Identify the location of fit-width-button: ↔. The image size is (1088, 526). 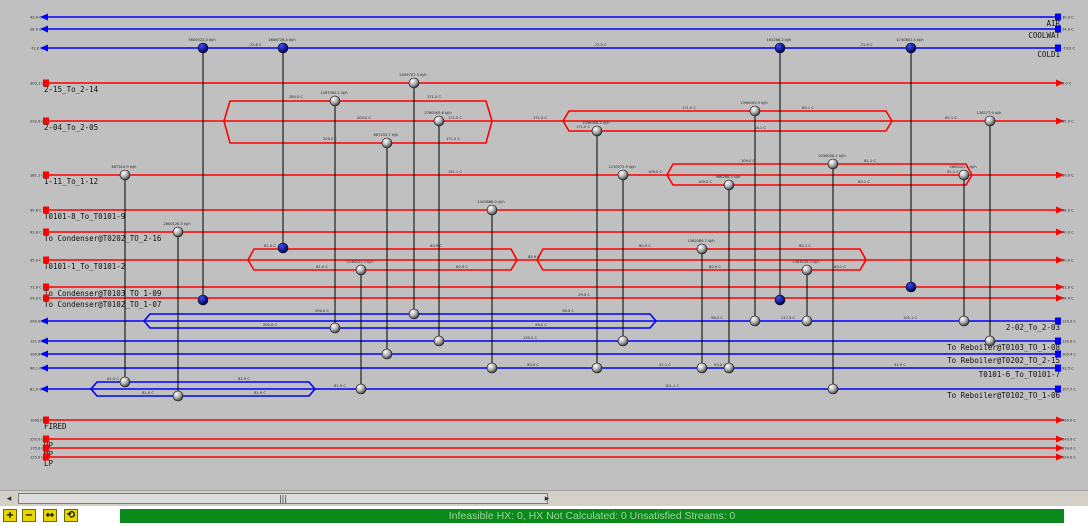
(50, 515).